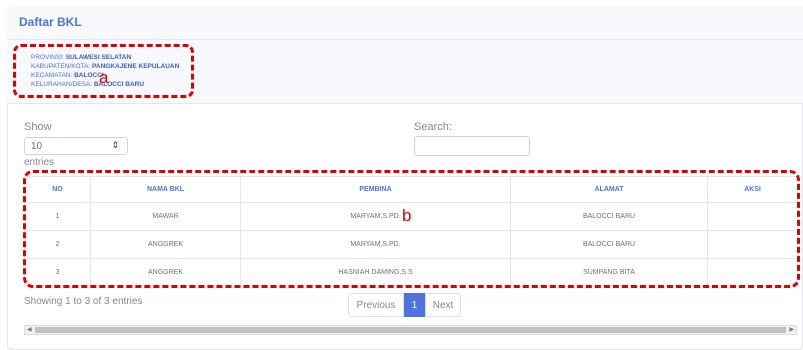 This screenshot has width=803, height=350. What do you see at coordinates (76, 146) in the screenshot?
I see `page-size-select: 10 ⇕` at bounding box center [76, 146].